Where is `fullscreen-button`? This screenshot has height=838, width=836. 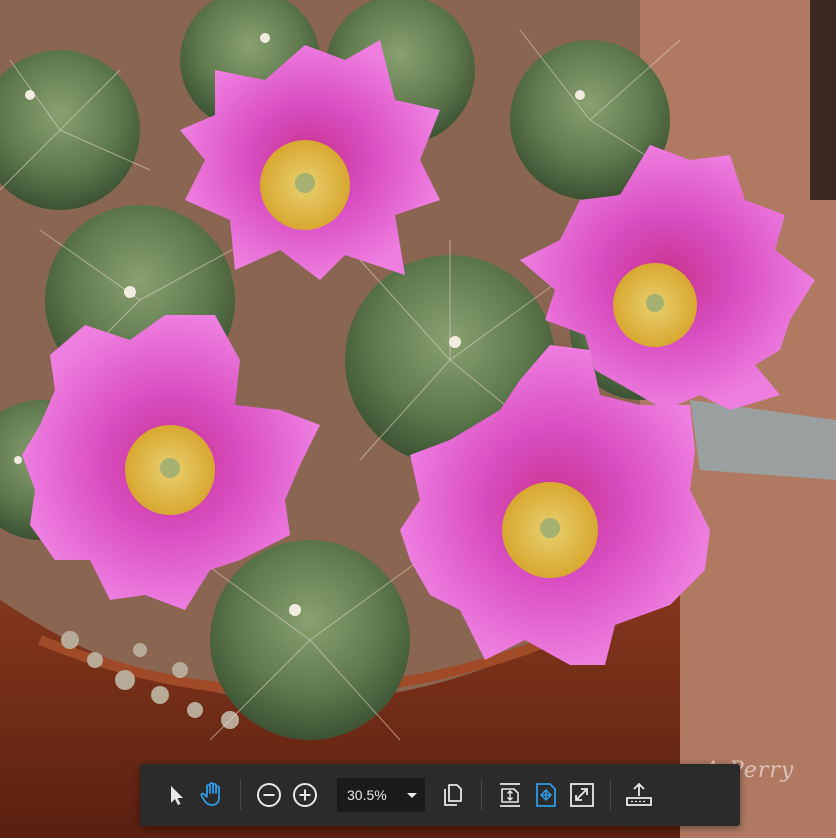
fullscreen-button is located at coordinates (582, 795).